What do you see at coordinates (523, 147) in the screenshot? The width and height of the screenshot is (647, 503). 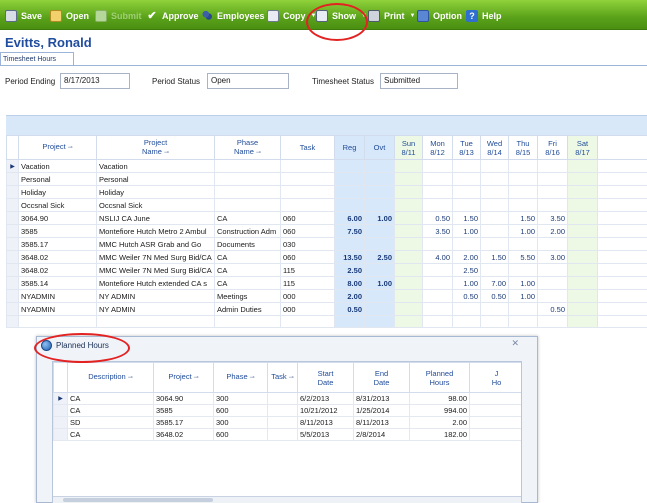 I see `col-thu: Thu 8/15` at bounding box center [523, 147].